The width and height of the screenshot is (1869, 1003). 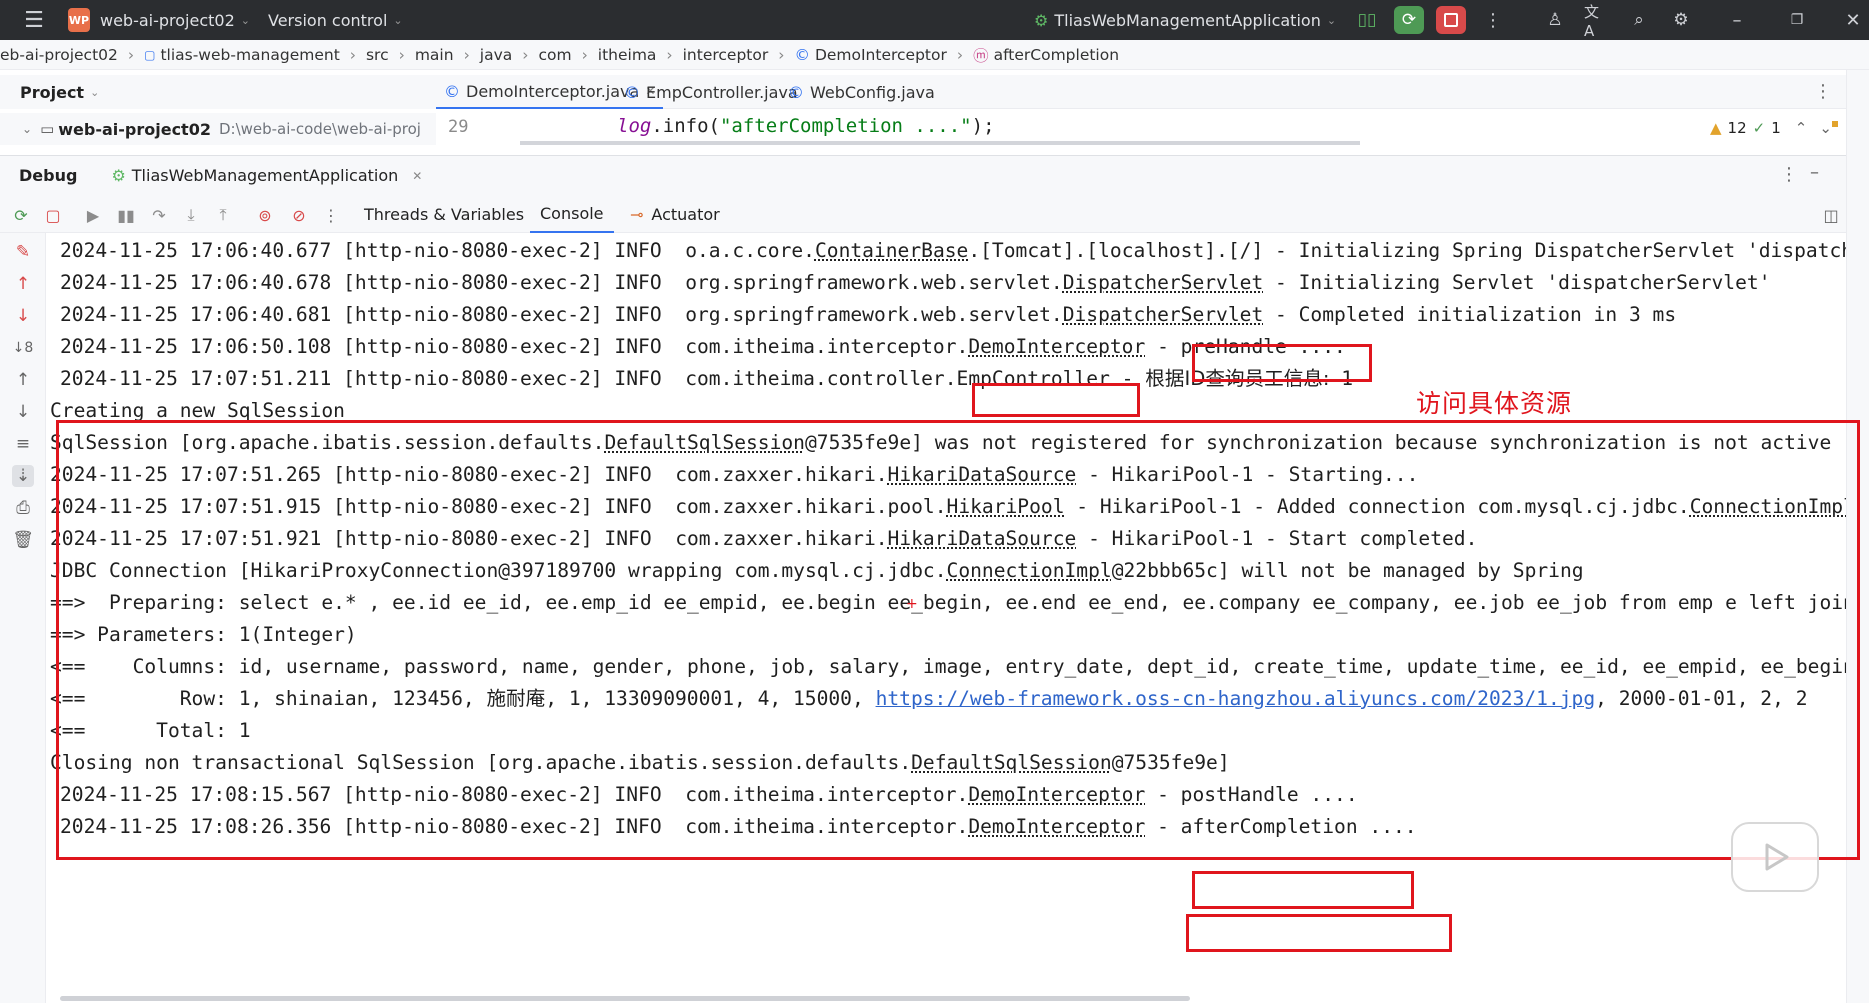 I want to click on stop-icon: ▢, so click(x=53, y=215).